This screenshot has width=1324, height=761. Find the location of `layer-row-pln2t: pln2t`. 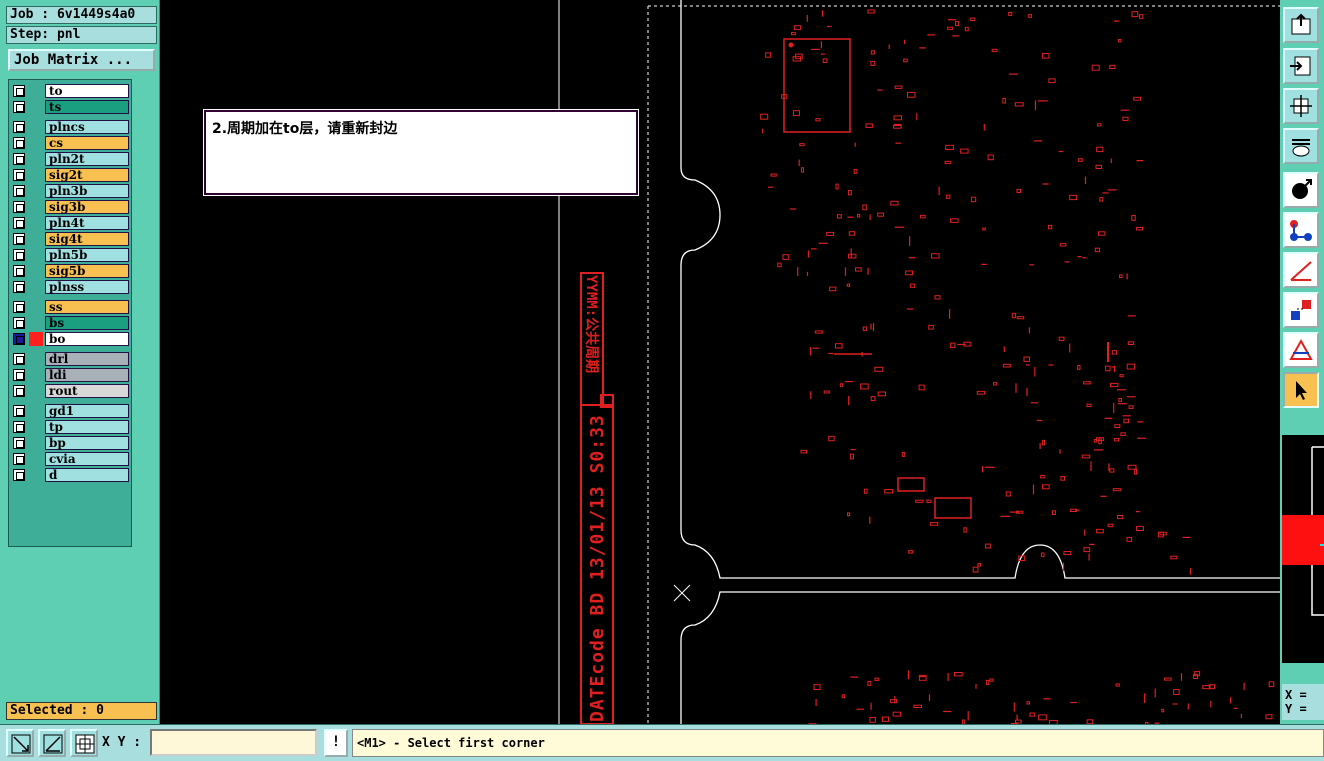

layer-row-pln2t: pln2t is located at coordinates (70, 159).